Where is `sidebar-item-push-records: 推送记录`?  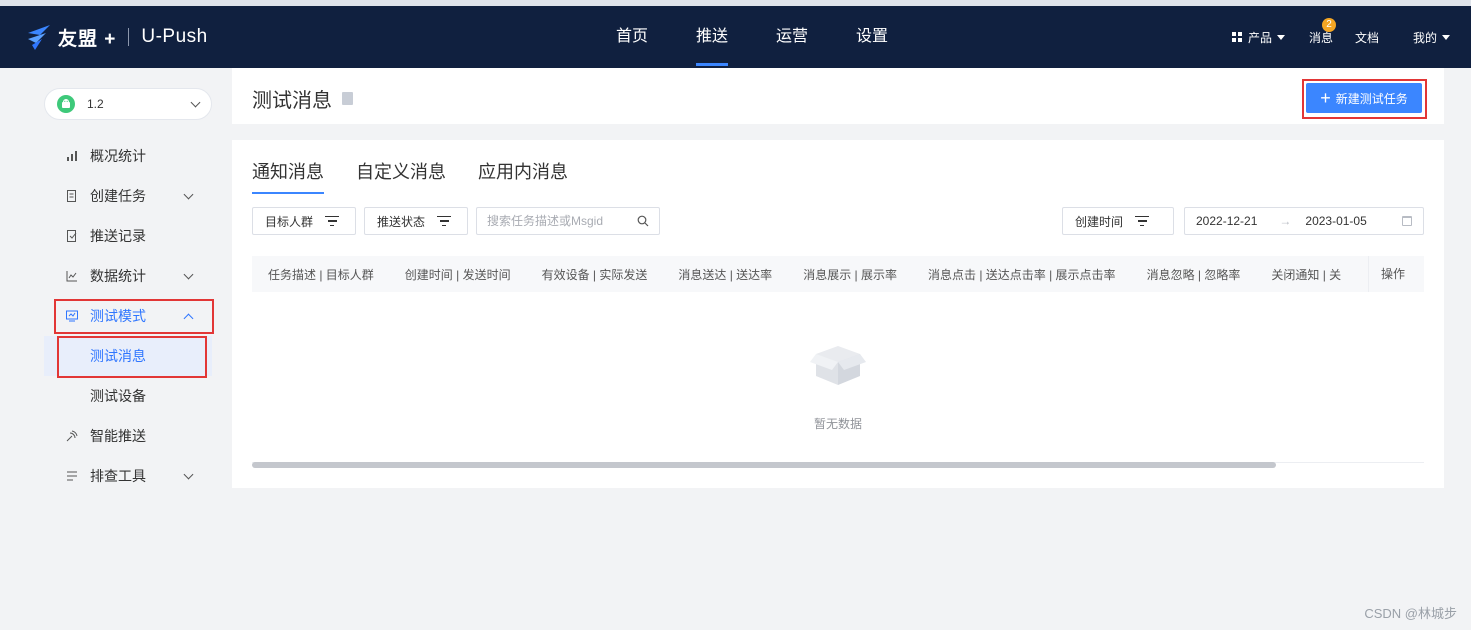 sidebar-item-push-records: 推送记录 is located at coordinates (128, 236).